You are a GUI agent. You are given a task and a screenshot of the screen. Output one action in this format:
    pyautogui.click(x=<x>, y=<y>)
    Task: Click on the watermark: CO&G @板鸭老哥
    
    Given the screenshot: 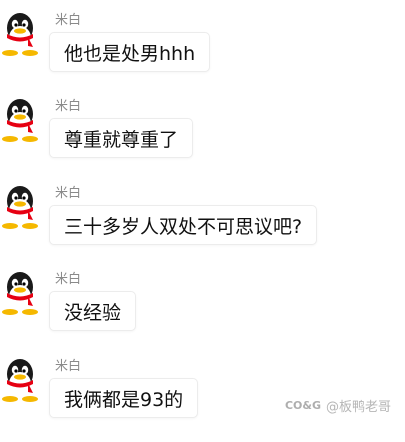 What is the action you would take?
    pyautogui.click(x=338, y=405)
    